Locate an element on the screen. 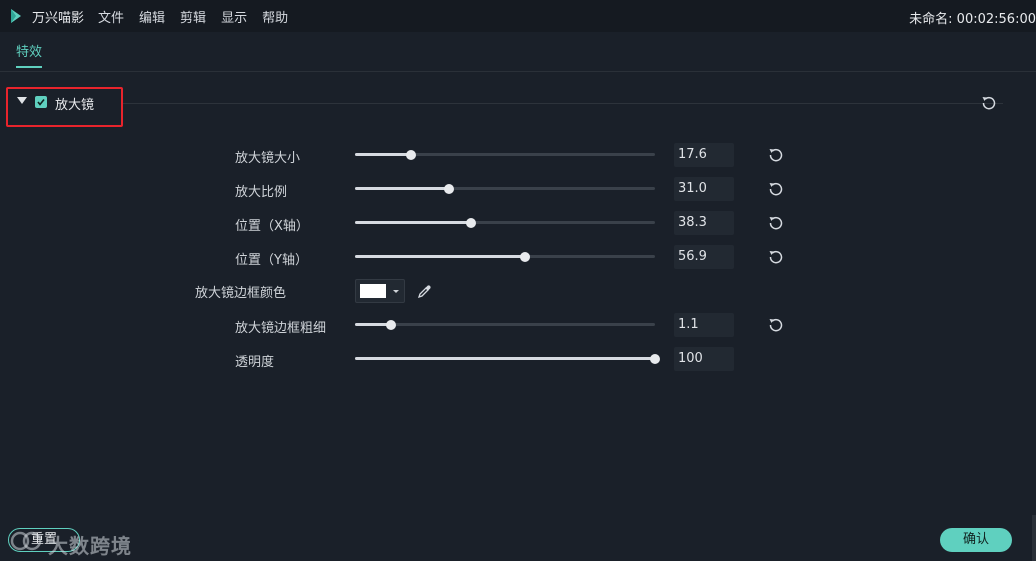 The height and width of the screenshot is (561, 1036). eyedropper-icon is located at coordinates (425, 291).